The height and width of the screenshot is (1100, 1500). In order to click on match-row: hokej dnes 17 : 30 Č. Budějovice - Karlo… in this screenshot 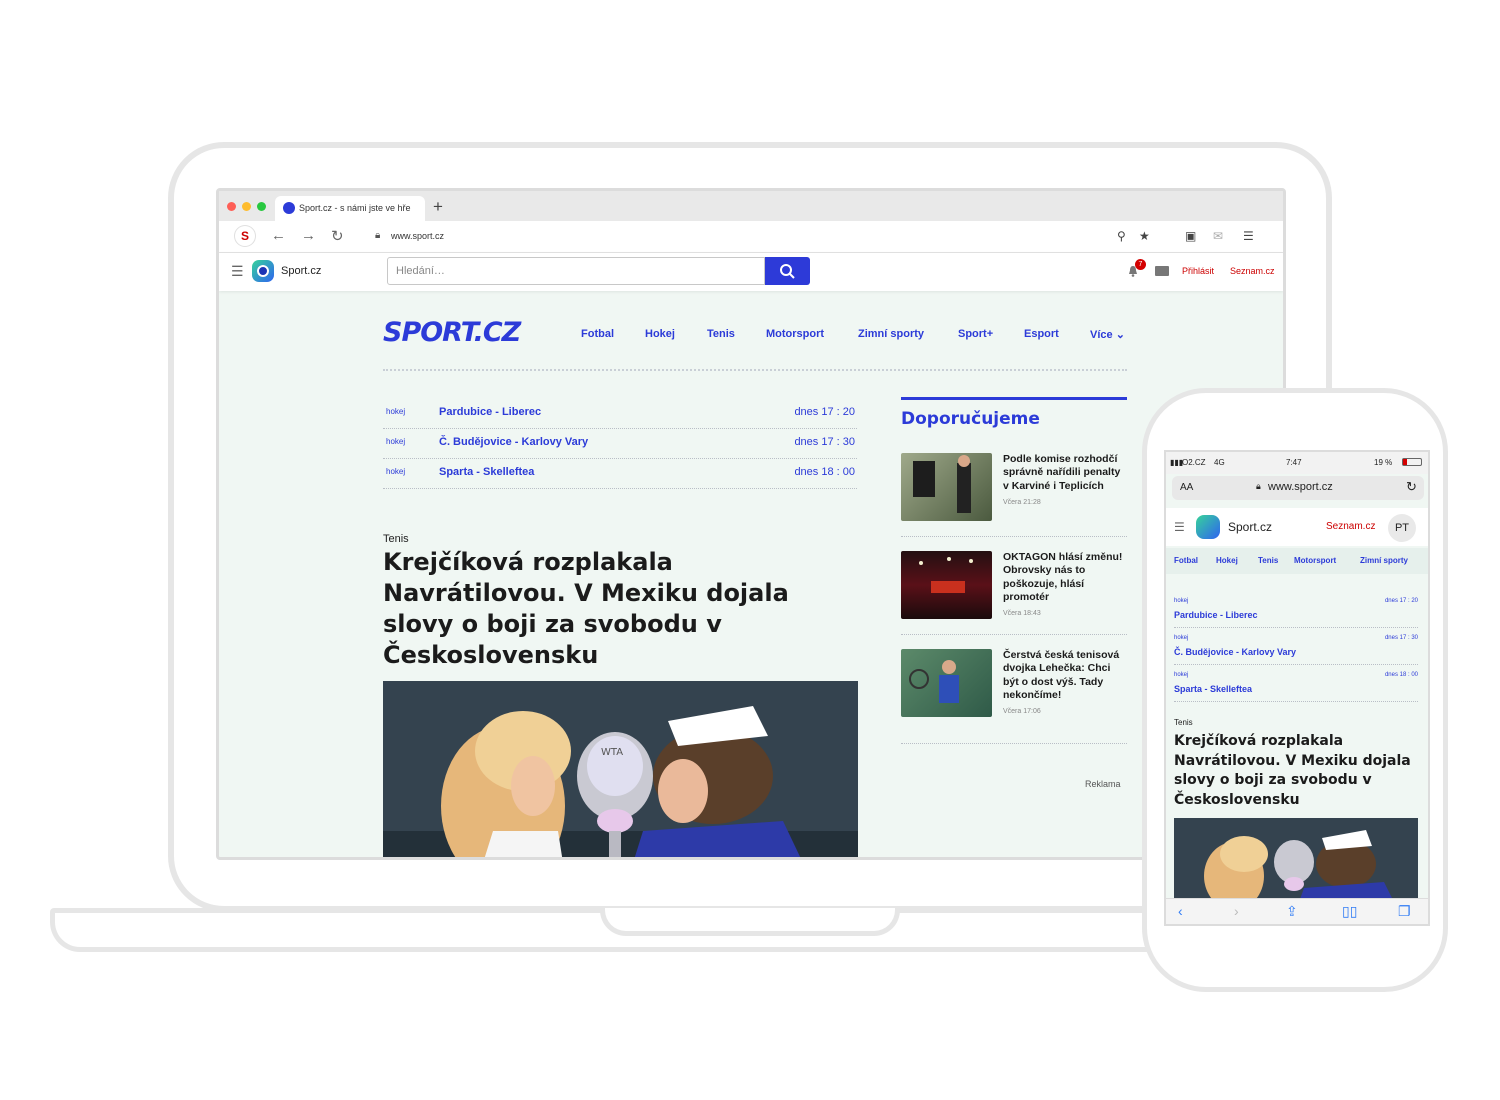, I will do `click(1296, 650)`.